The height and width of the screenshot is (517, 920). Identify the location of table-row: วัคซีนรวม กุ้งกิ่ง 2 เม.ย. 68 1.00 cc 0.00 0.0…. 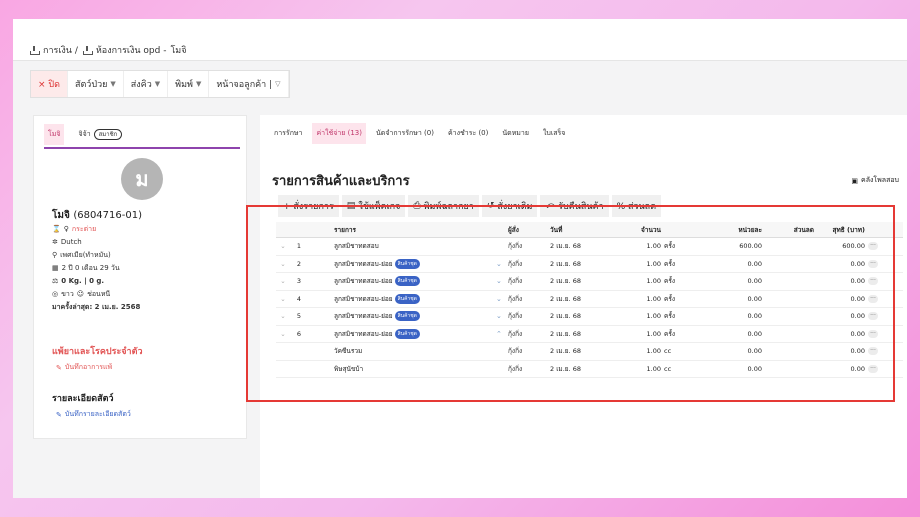
(589, 352).